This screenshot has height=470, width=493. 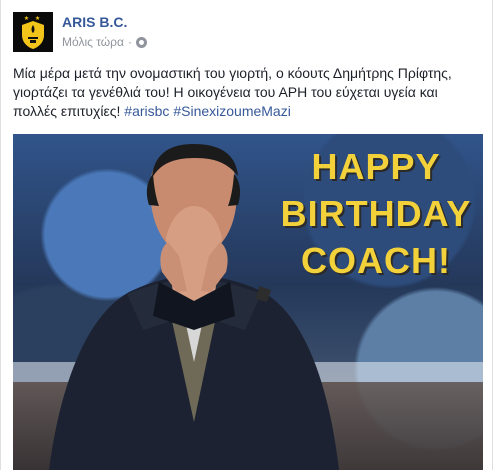 What do you see at coordinates (376, 260) in the screenshot?
I see `title-line-coach: COACH!` at bounding box center [376, 260].